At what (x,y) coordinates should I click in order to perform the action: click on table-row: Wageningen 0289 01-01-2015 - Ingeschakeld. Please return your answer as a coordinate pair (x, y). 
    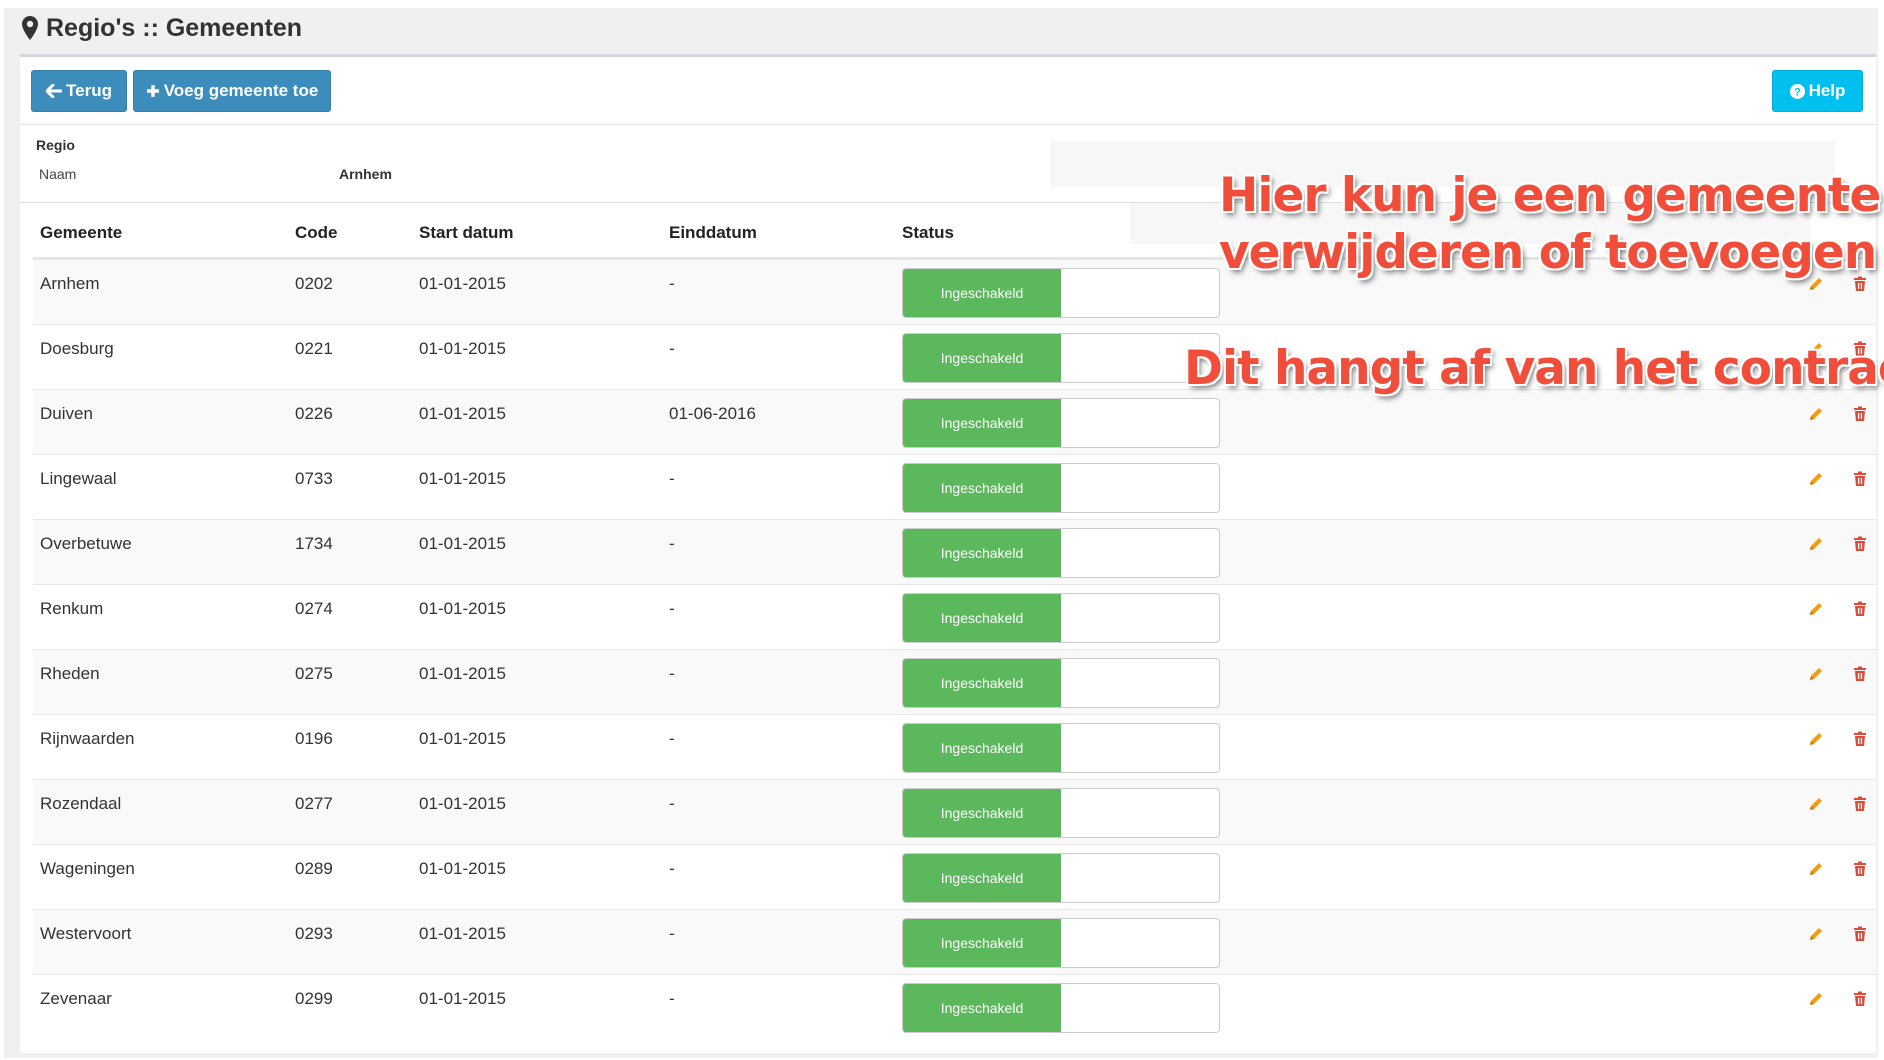
    Looking at the image, I should click on (954, 876).